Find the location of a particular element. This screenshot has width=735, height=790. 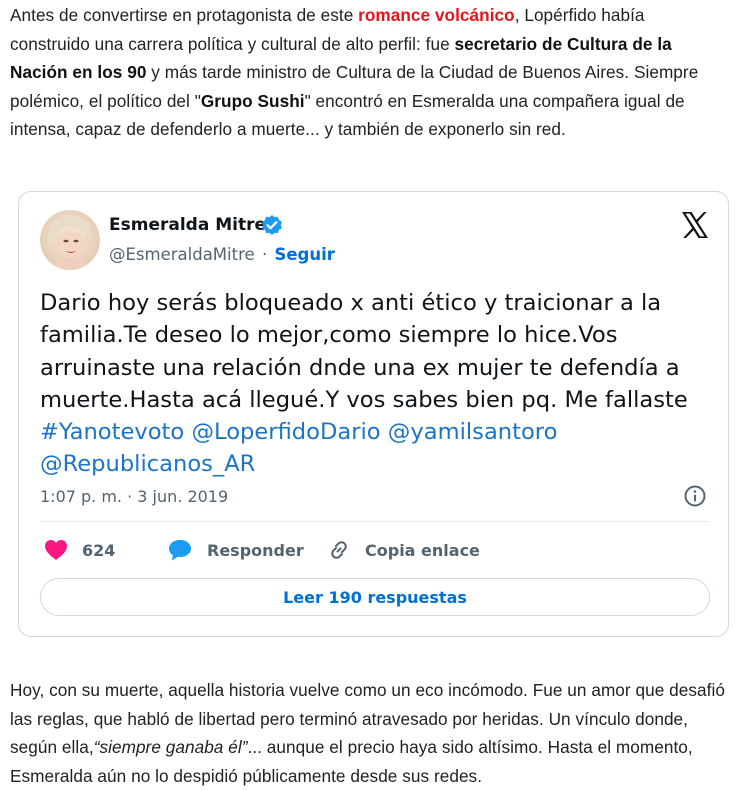

outro-quote: “siempre ganaba él” is located at coordinates (170, 747).